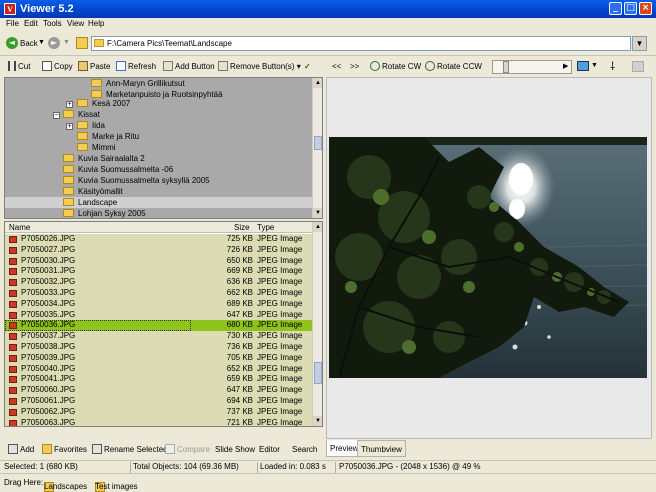  I want to click on remove-buttons-button: Remove Button(s) ▾, so click(259, 67).